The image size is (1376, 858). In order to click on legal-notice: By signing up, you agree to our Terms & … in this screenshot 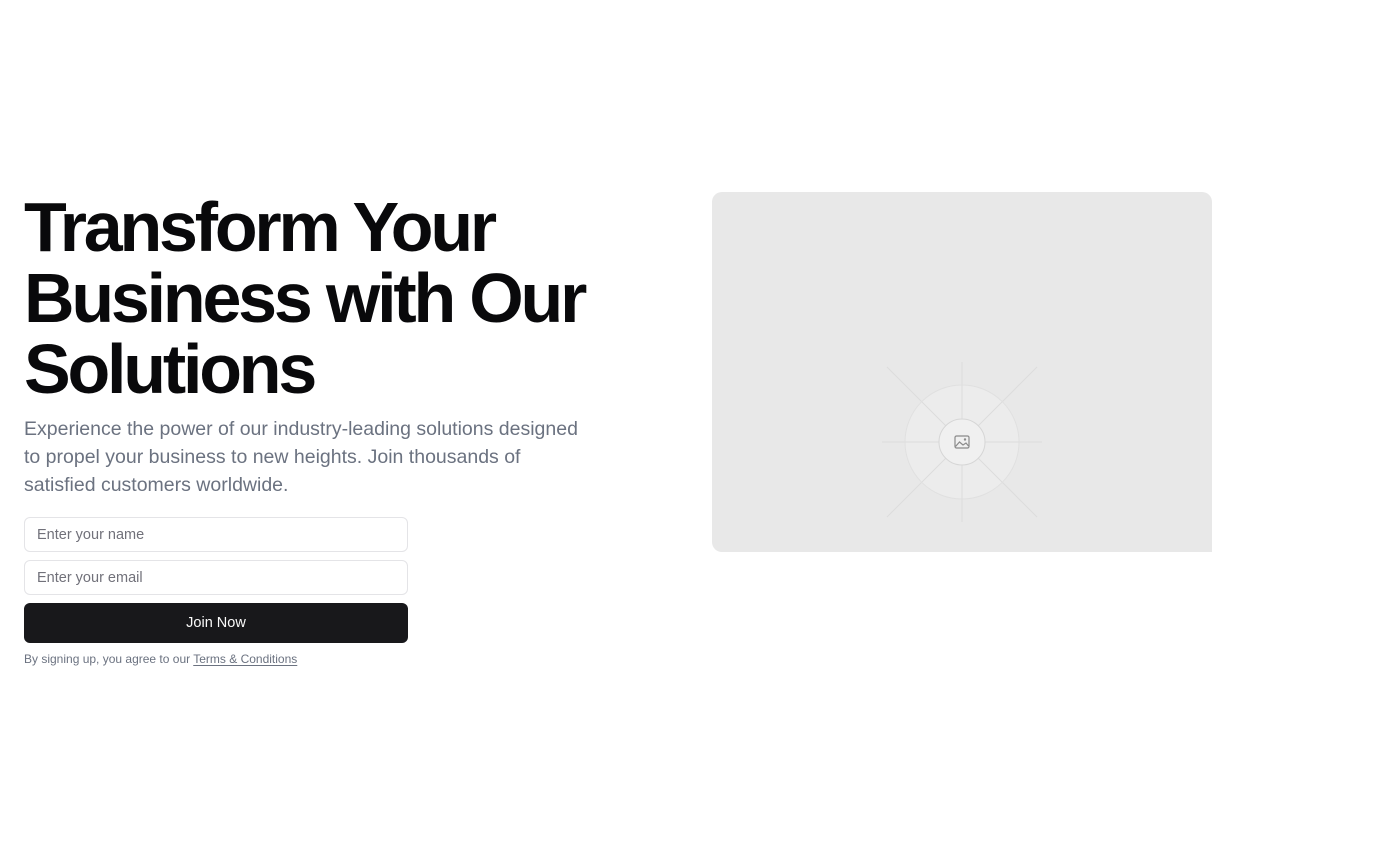, I will do `click(216, 659)`.